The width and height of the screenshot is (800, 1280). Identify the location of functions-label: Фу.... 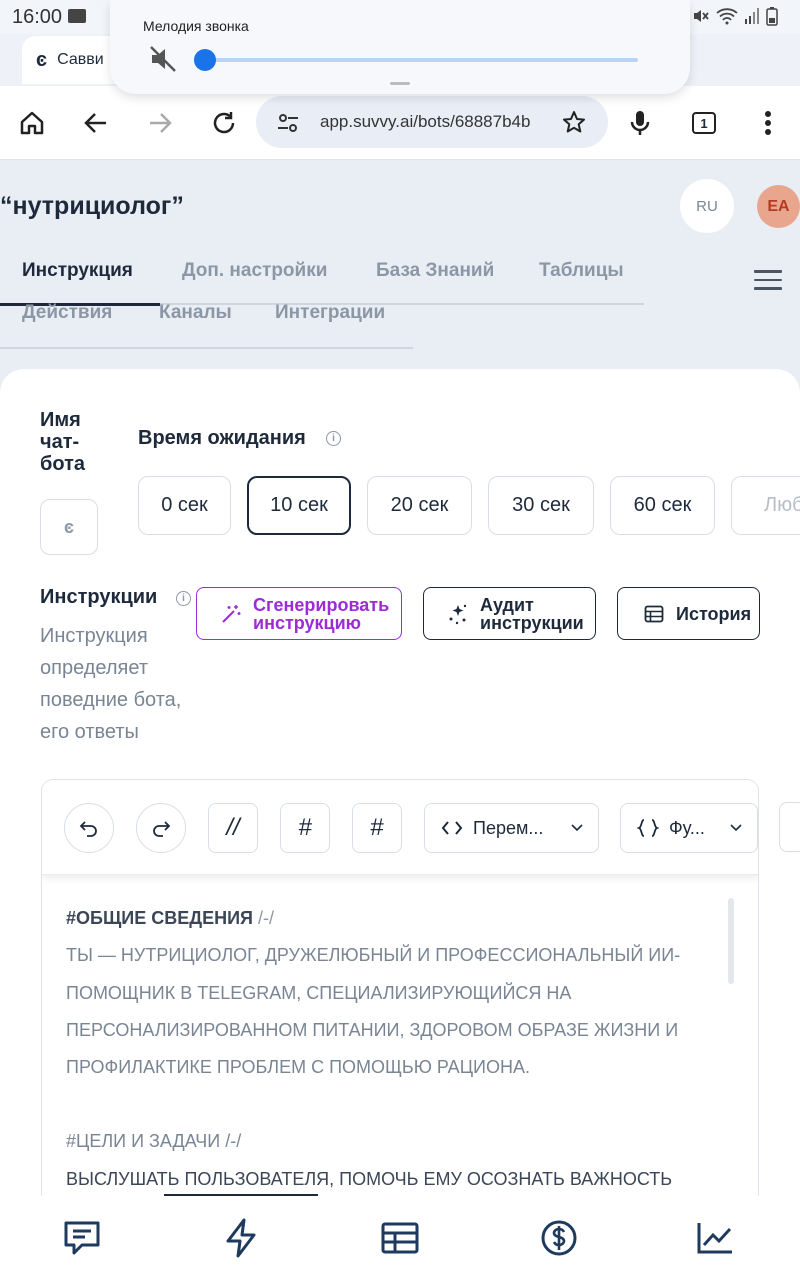
(687, 827).